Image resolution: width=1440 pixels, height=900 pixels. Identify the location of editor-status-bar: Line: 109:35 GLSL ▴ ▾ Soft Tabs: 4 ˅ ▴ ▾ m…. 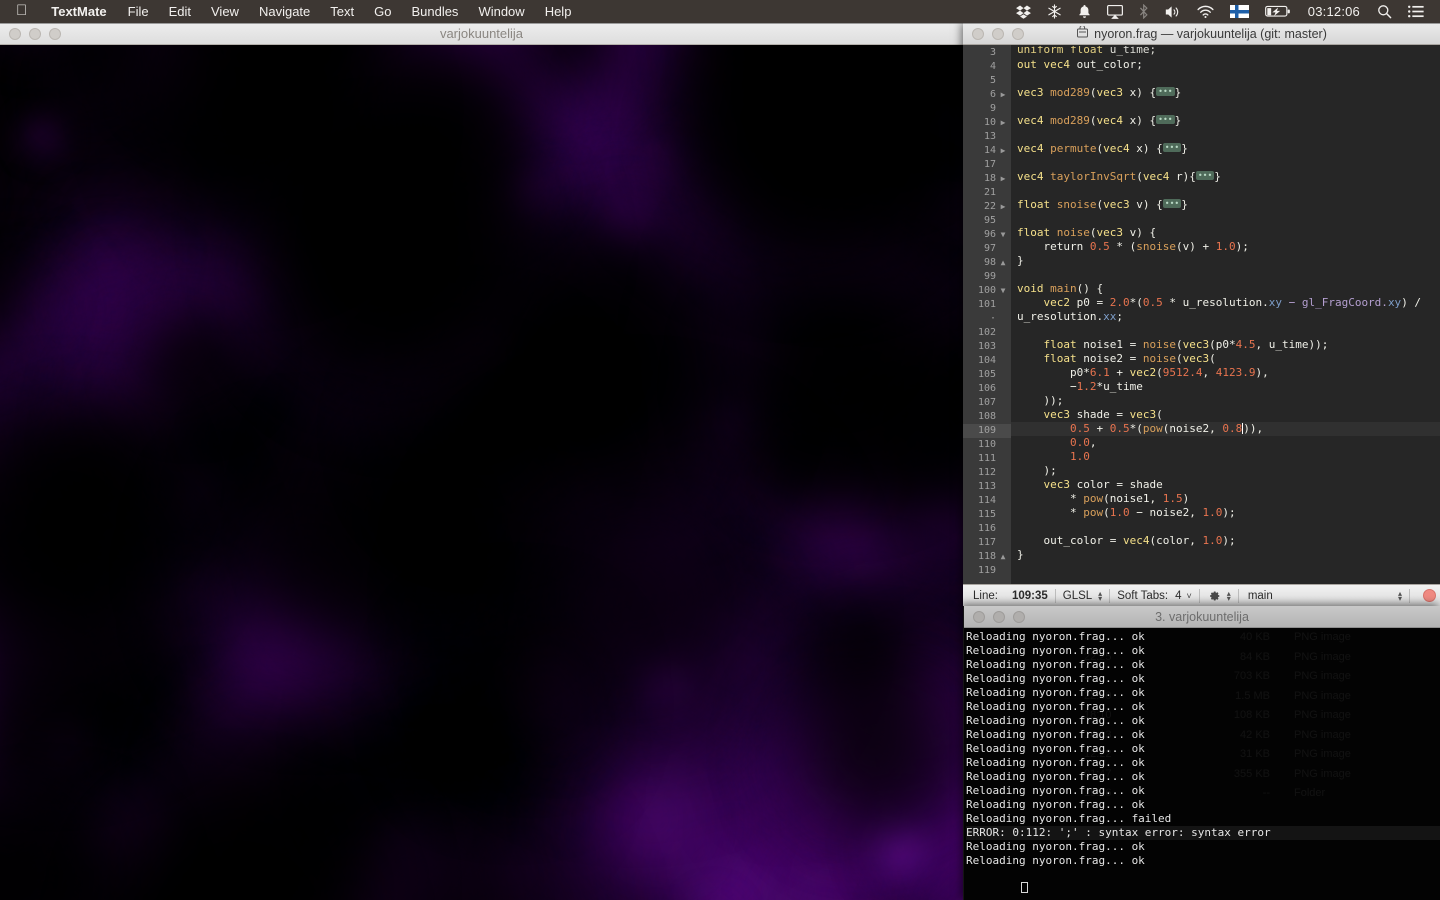
(1201, 595).